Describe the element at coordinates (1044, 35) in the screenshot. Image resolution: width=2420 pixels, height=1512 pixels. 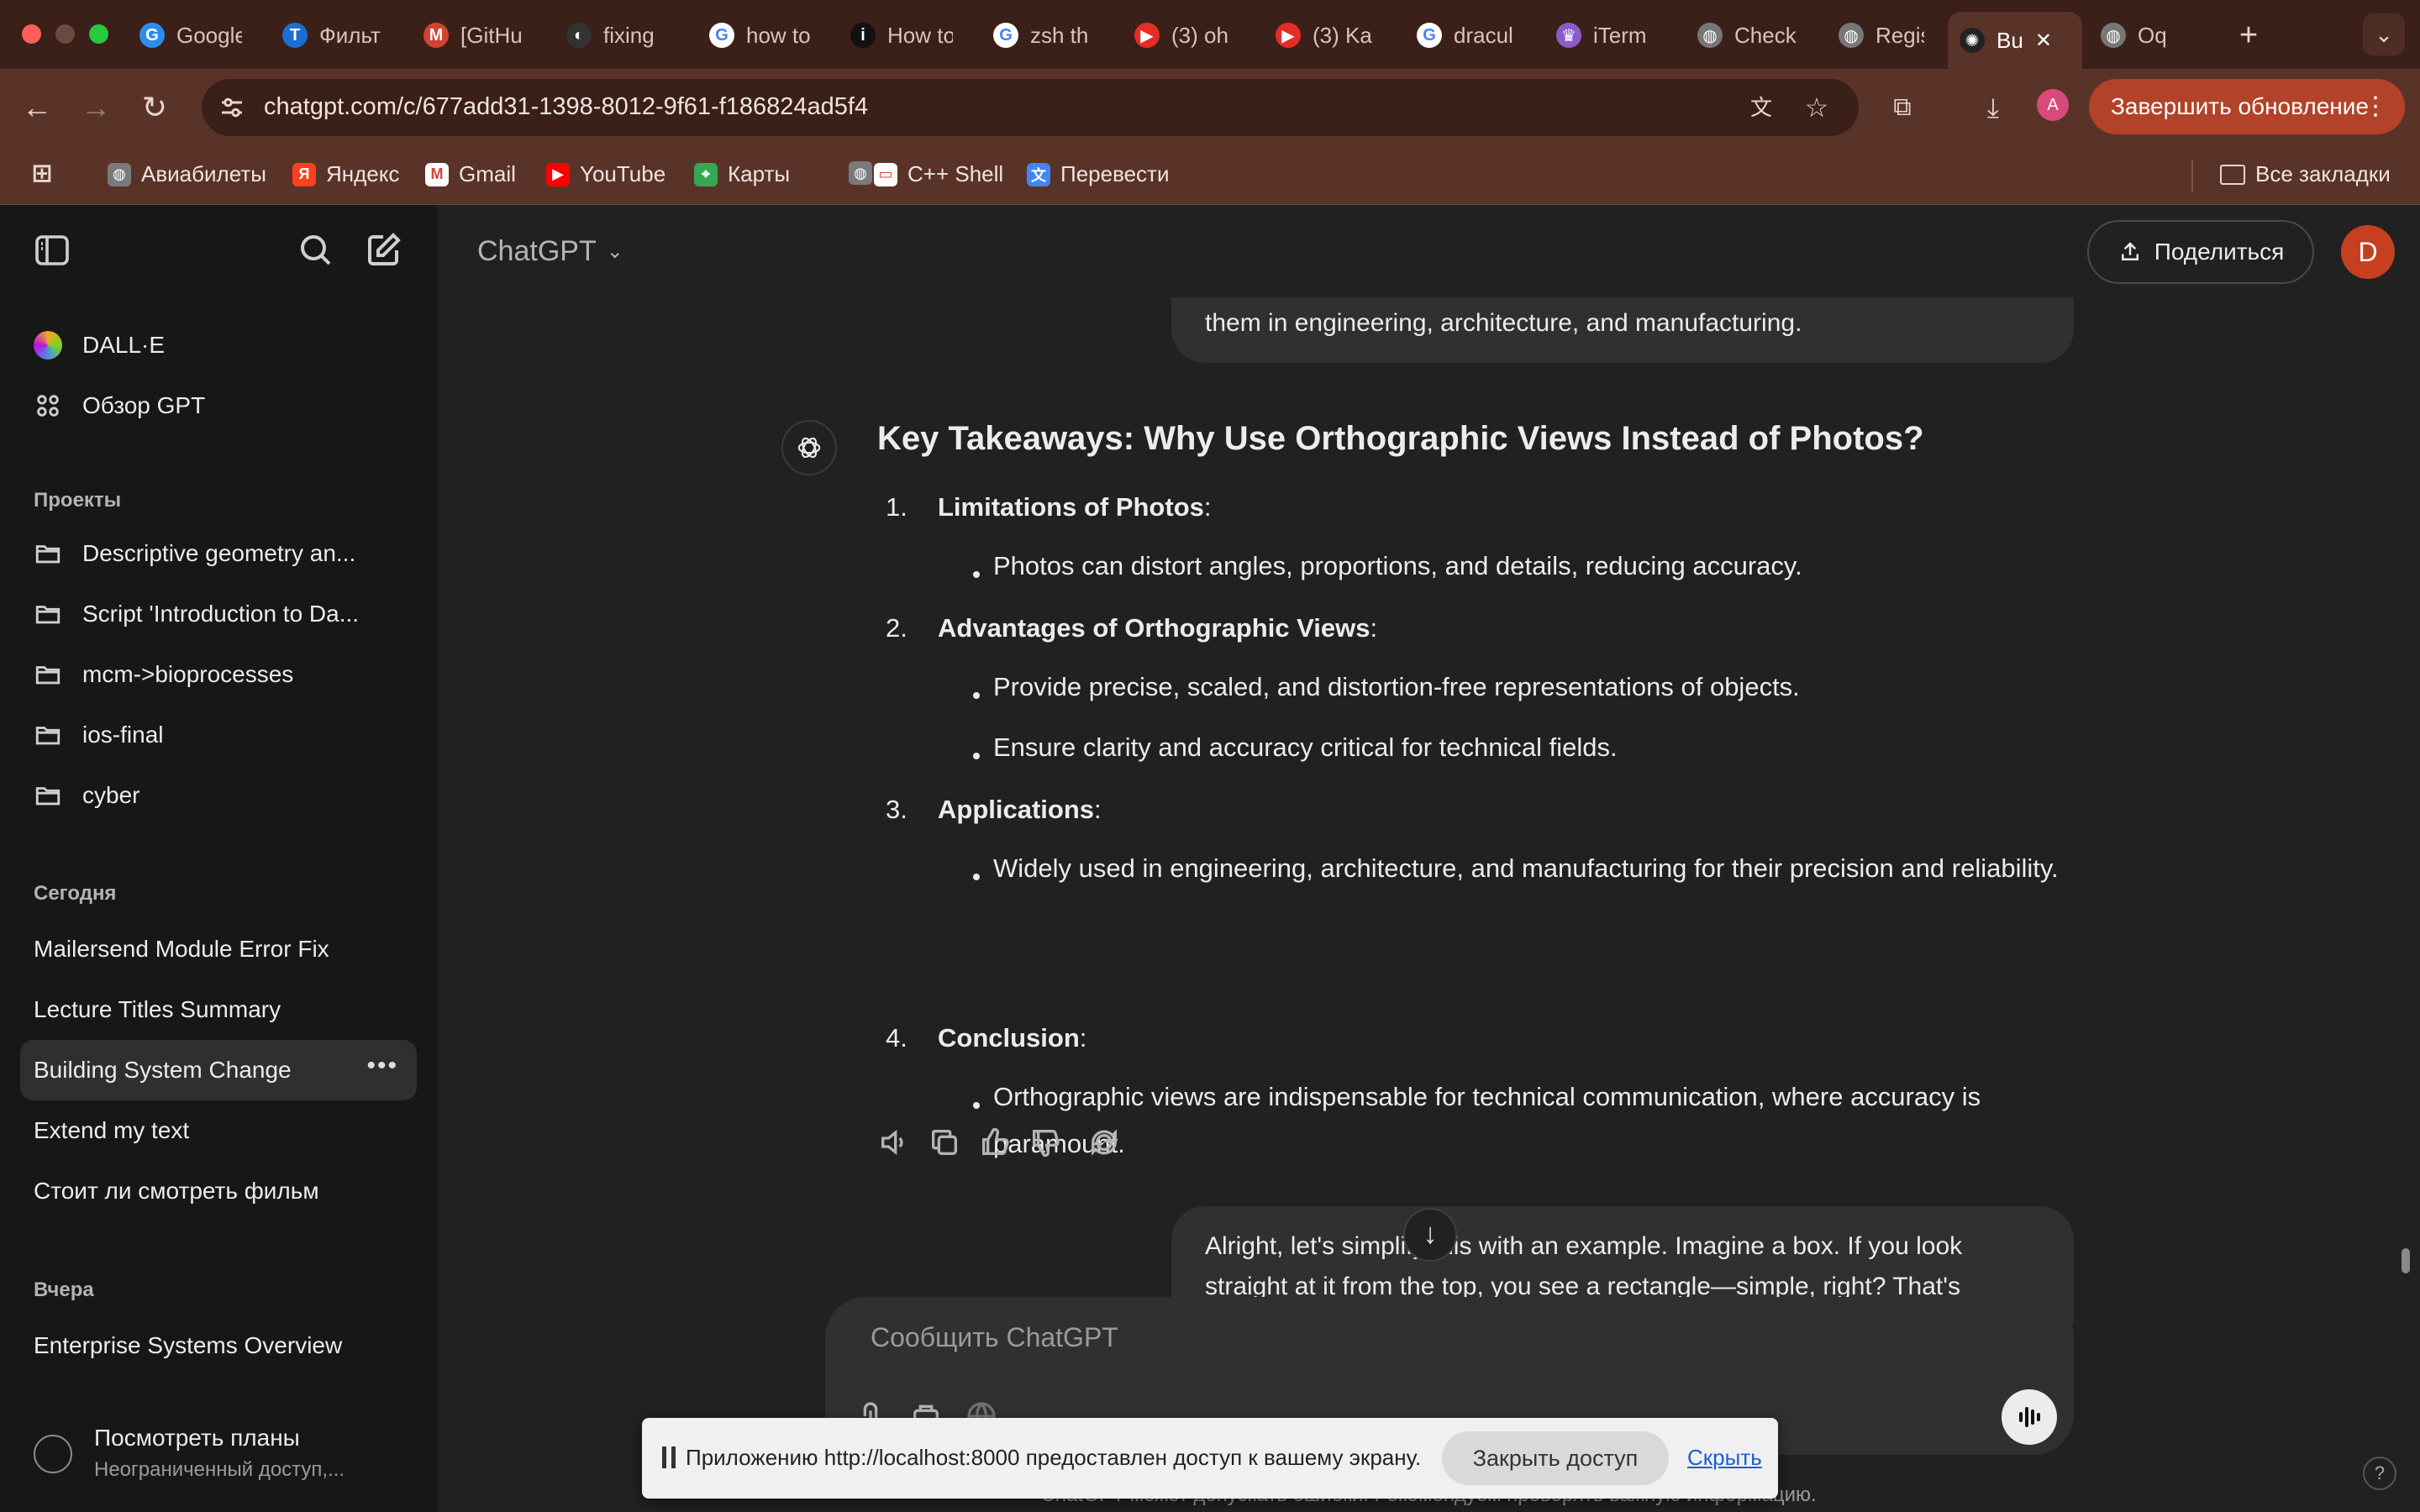
I see `browser-tab: Gzsh th` at that location.